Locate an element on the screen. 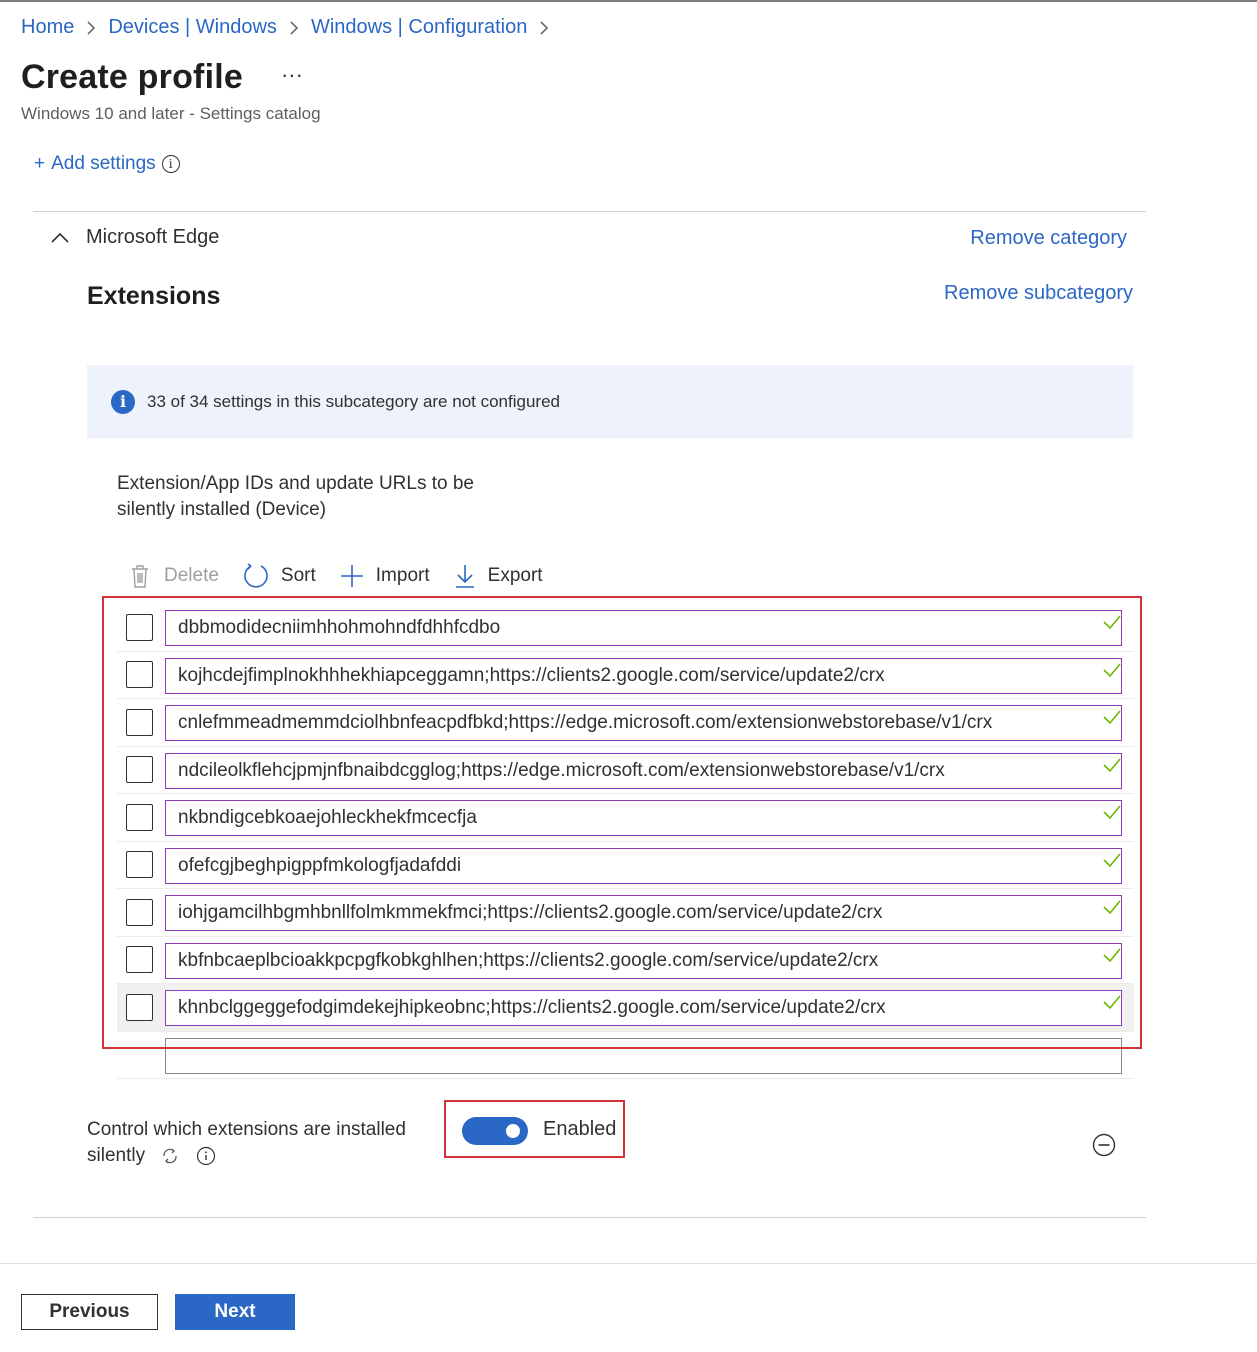 Image resolution: width=1257 pixels, height=1352 pixels. list-toolbar: Delete Sort Import Export is located at coordinates (347, 576).